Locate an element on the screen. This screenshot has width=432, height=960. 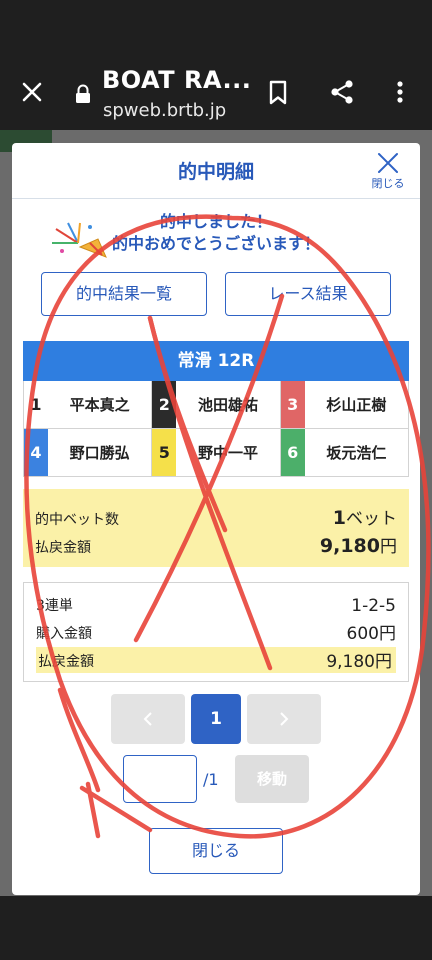
payout-total-value: 9,180円 is located at coordinates (358, 544).